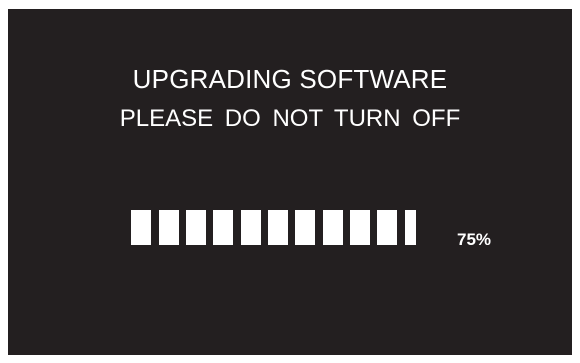 The image size is (580, 363). I want to click on progress-percent: 75%, so click(474, 239).